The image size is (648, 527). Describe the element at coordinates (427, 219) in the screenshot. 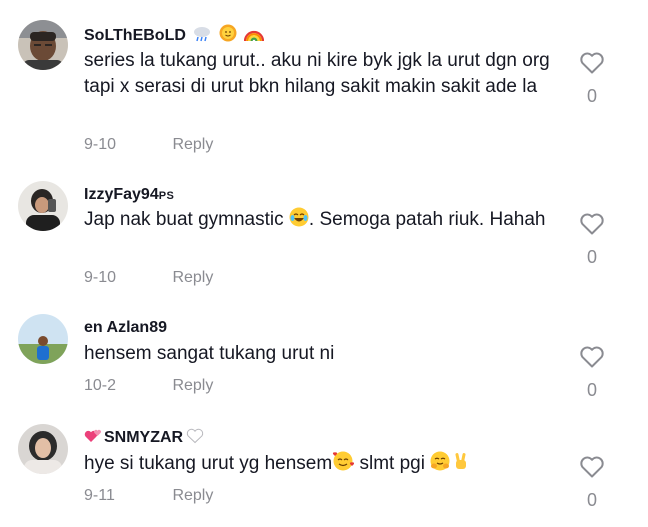

I see `comment-text-part: . Semoga patah riuk. Hahah` at that location.